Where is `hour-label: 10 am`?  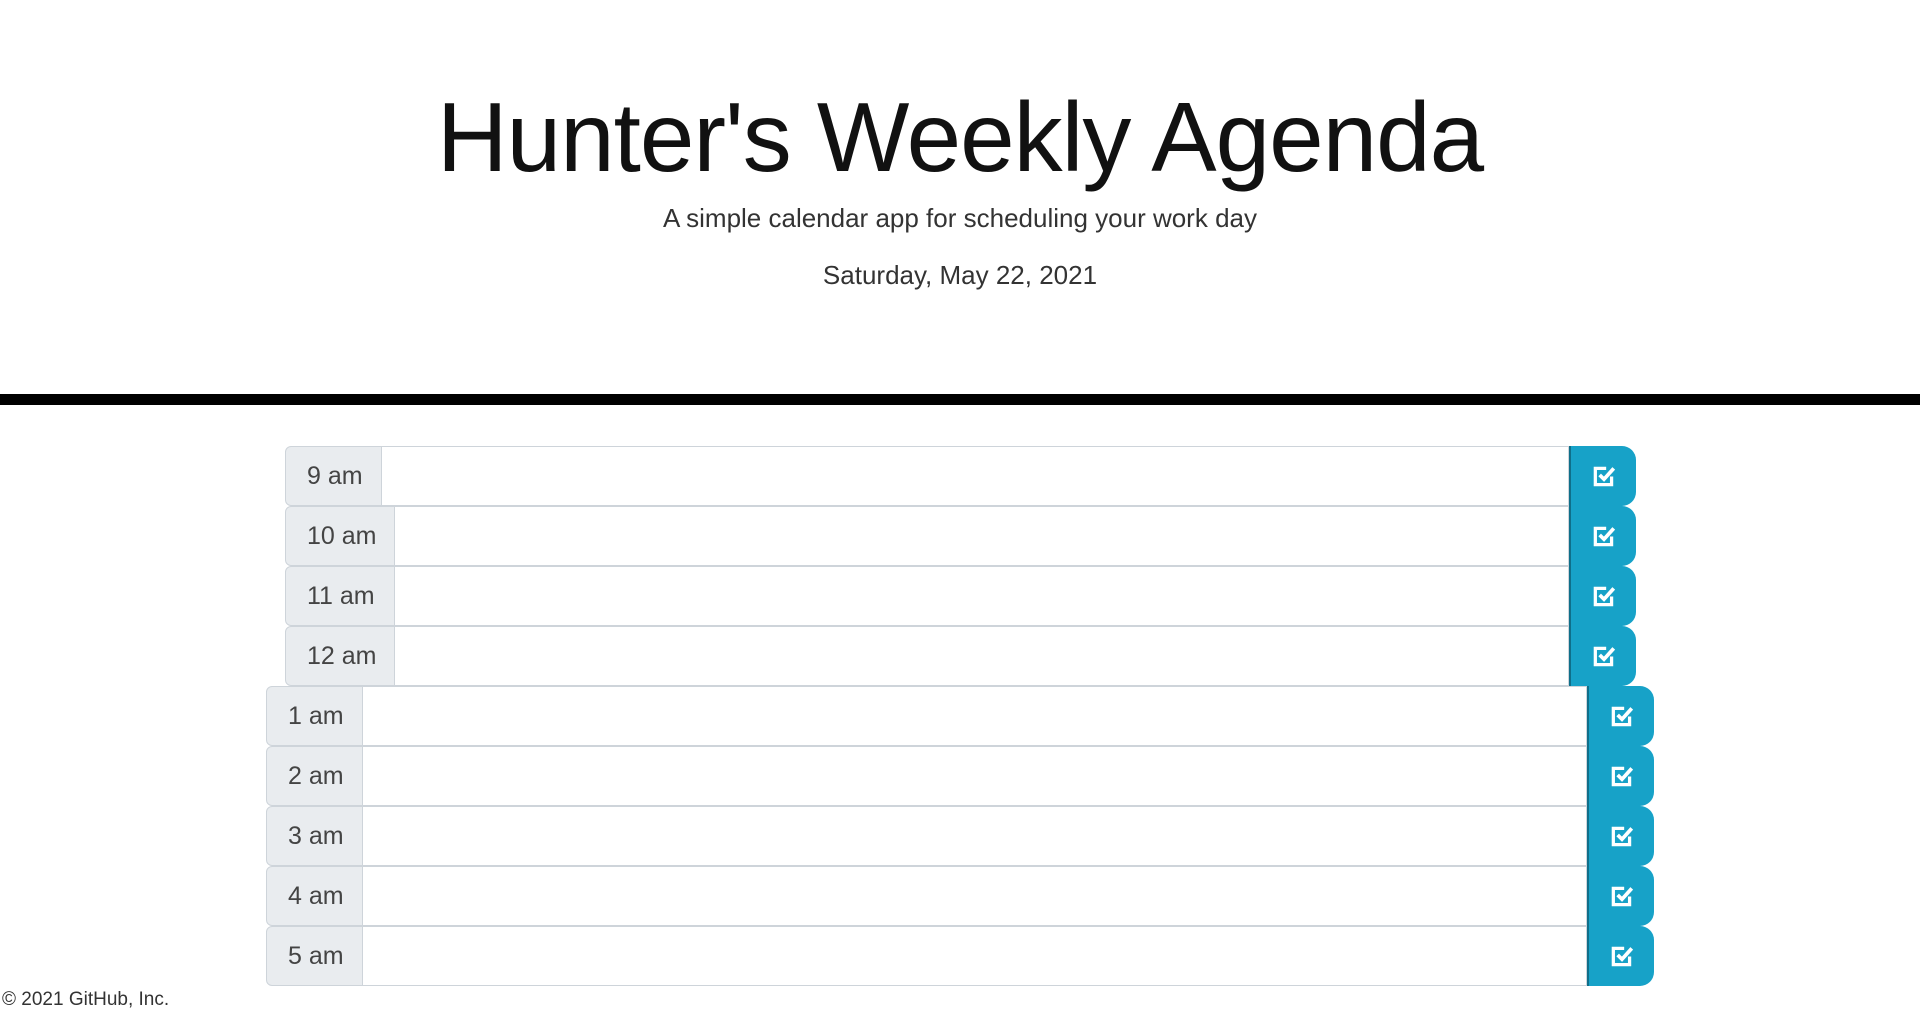 hour-label: 10 am is located at coordinates (340, 536).